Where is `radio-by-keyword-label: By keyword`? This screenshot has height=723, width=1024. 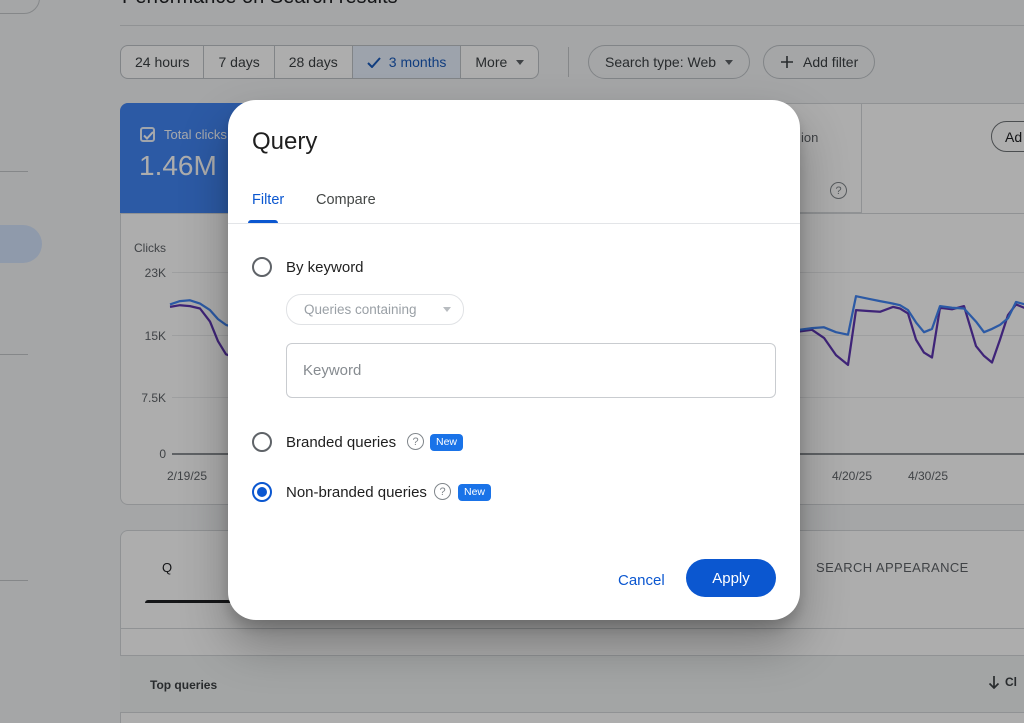
radio-by-keyword-label: By keyword is located at coordinates (325, 267).